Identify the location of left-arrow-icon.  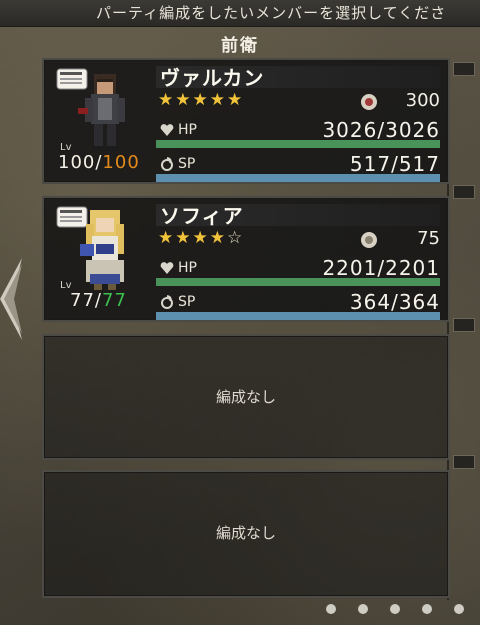
(11, 299).